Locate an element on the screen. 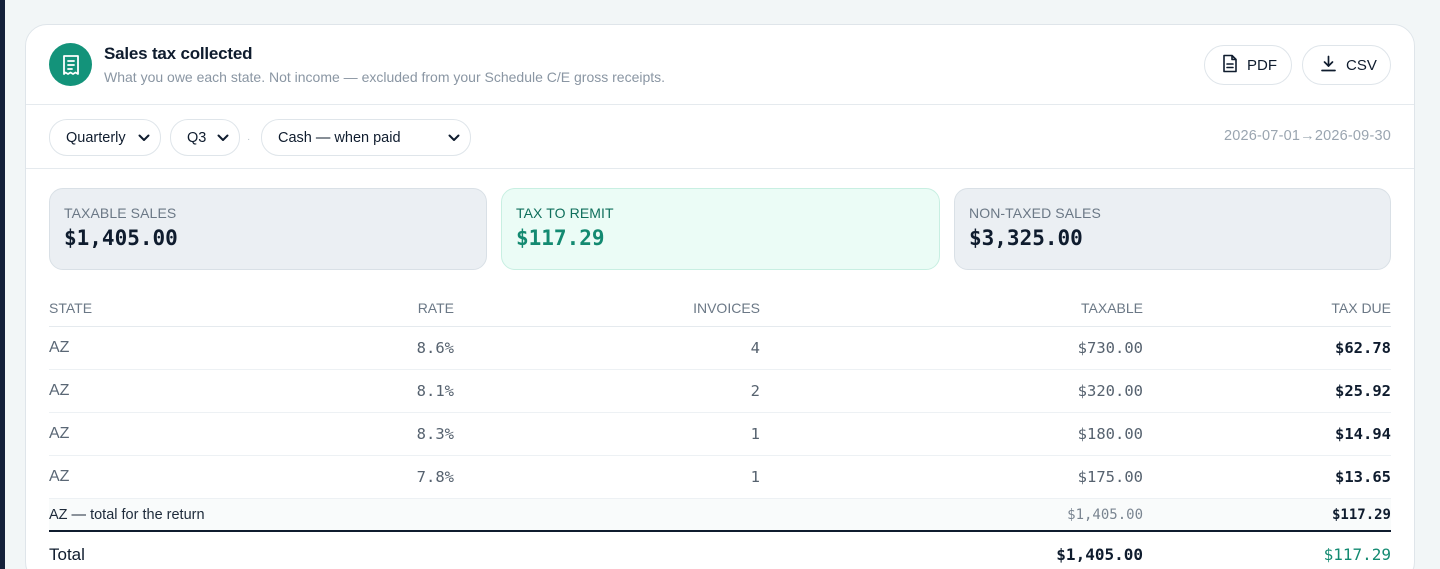  cell-rate: 8.6% is located at coordinates (435, 348).